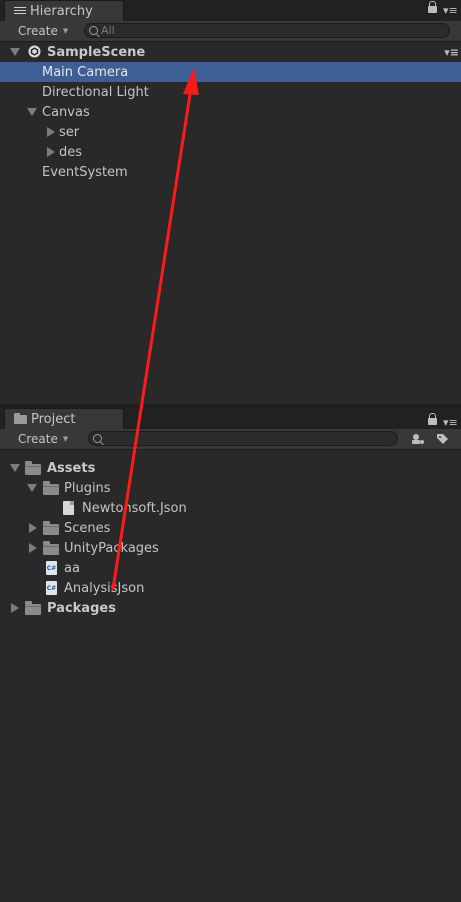 Image resolution: width=461 pixels, height=902 pixels. I want to click on red-arrow-annotation, so click(155, 329).